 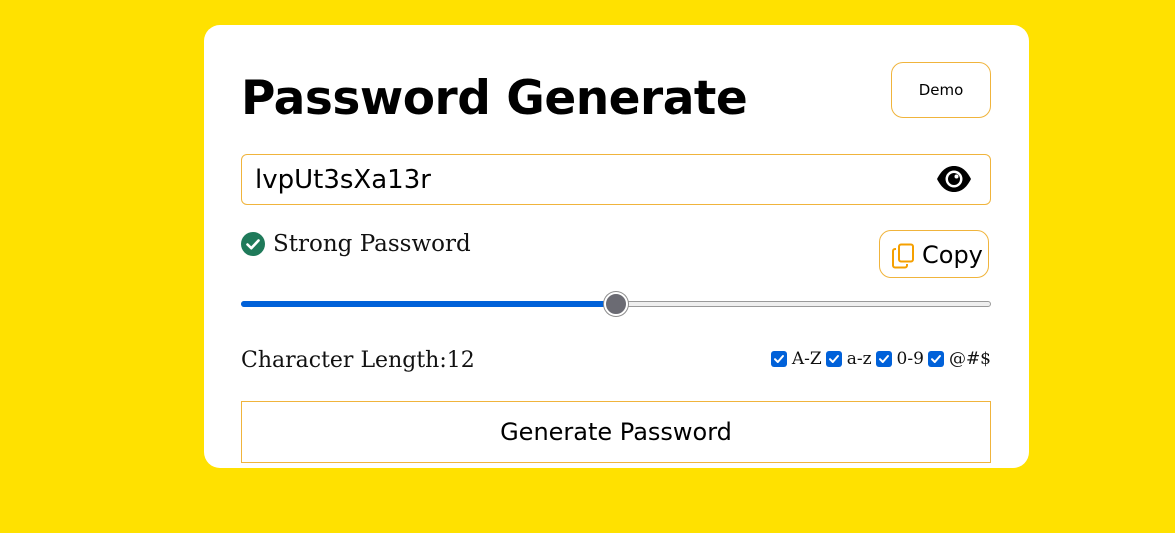 What do you see at coordinates (833, 359) in the screenshot?
I see `checkbox-lowercase` at bounding box center [833, 359].